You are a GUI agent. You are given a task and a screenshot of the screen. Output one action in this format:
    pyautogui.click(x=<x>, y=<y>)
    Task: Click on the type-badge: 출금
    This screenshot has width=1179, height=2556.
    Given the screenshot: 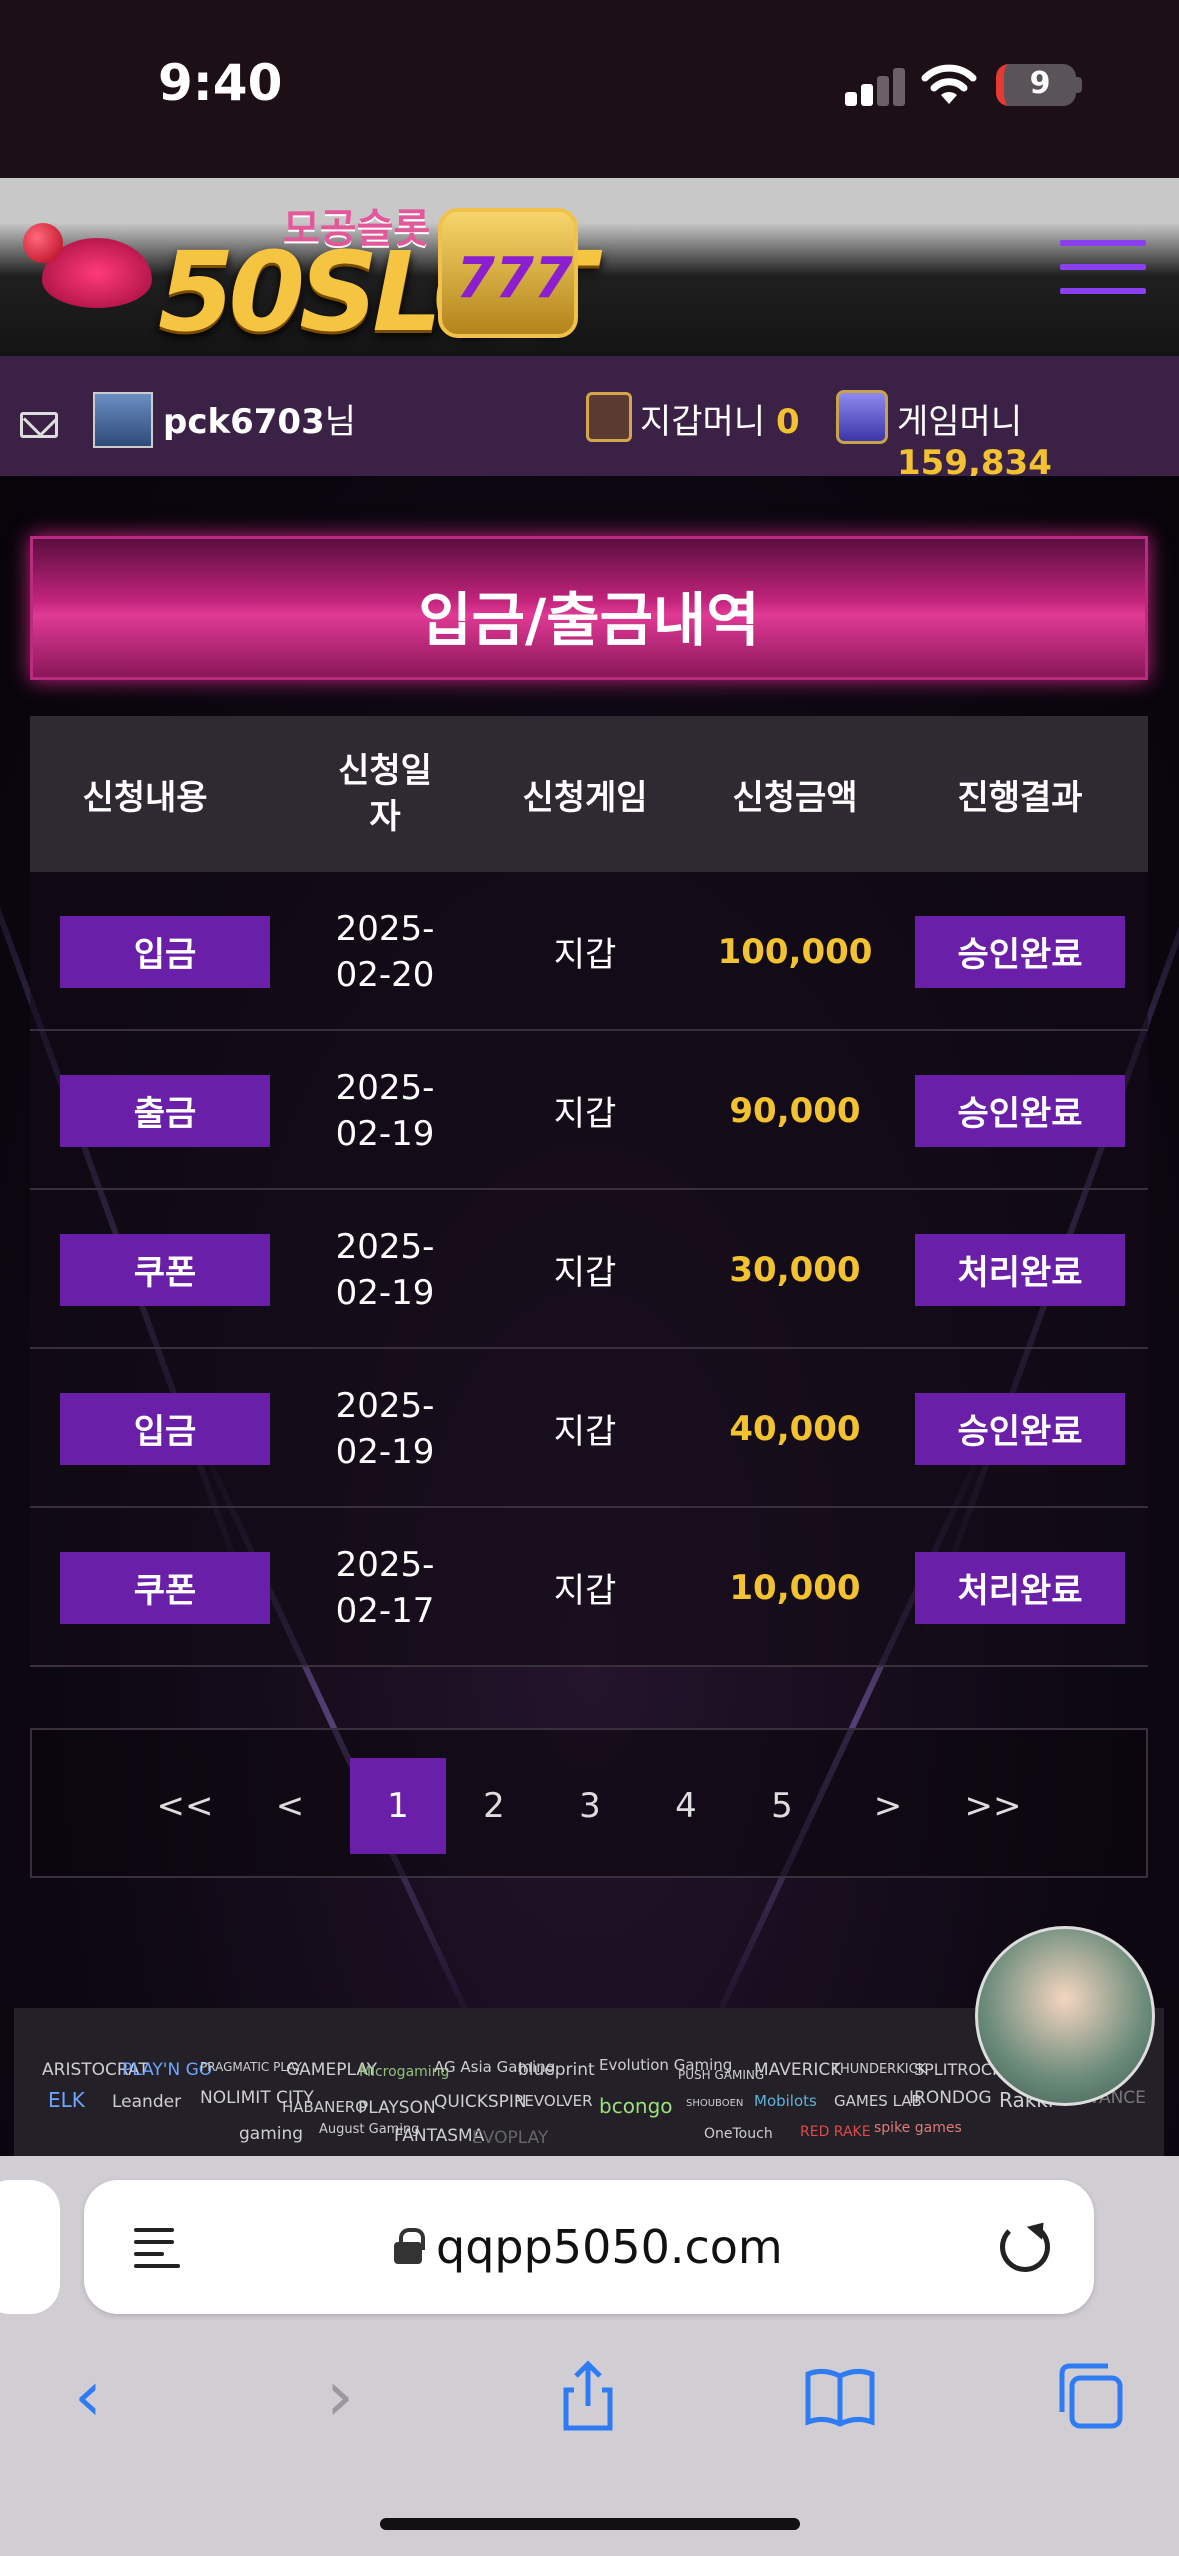 What is the action you would take?
    pyautogui.click(x=165, y=1110)
    